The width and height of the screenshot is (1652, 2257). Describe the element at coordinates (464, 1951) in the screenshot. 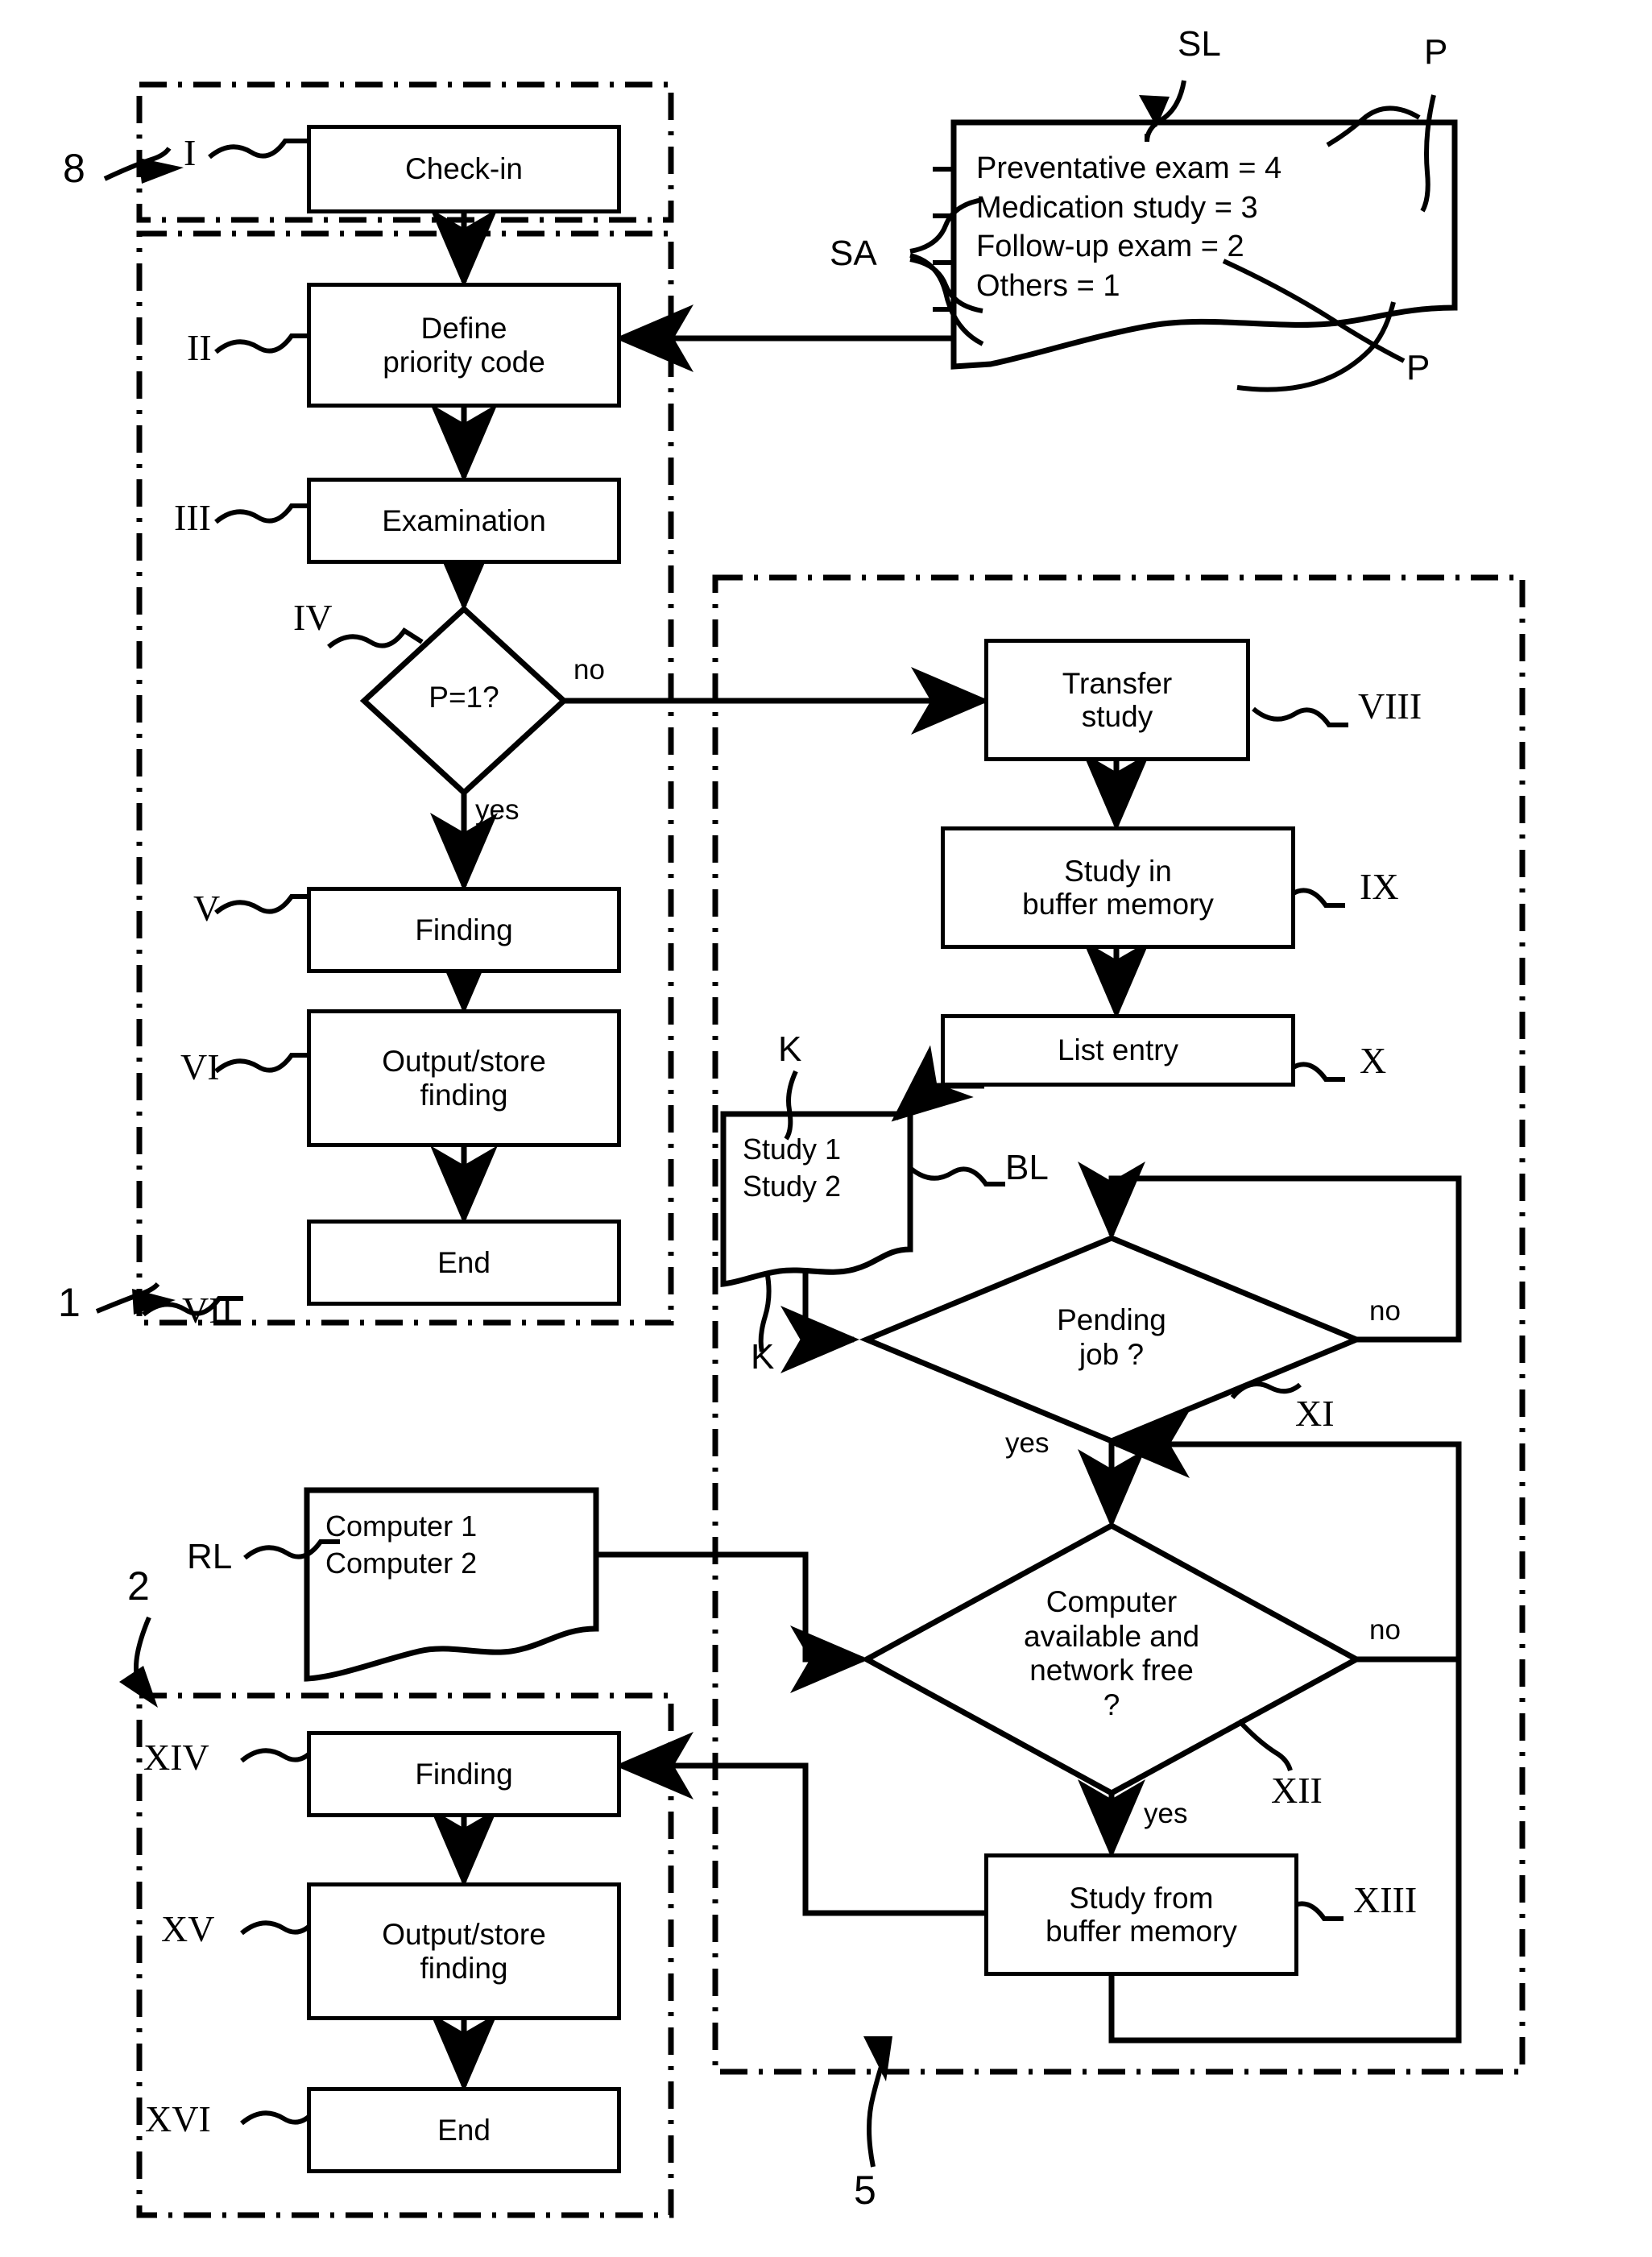

I see `node-output-store-finding-bottom: Output/store finding` at that location.